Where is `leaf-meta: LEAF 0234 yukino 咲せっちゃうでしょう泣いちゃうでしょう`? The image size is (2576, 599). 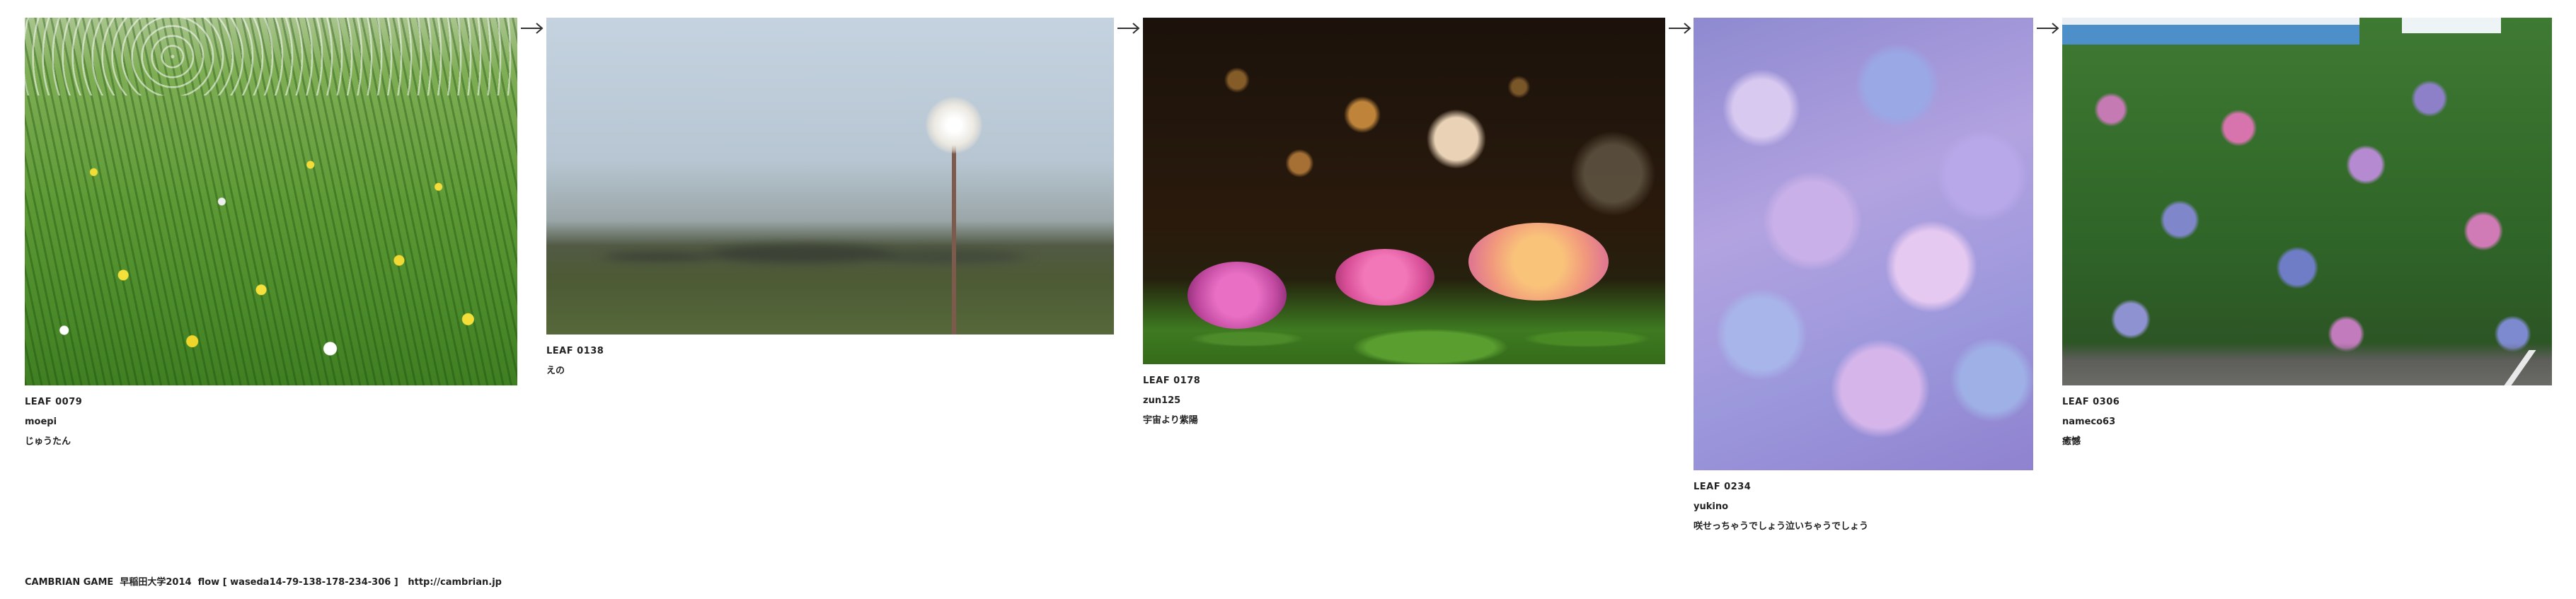
leaf-meta: LEAF 0234 yukino 咲せっちゃうでしょう泣いちゃうでしょう is located at coordinates (1864, 507).